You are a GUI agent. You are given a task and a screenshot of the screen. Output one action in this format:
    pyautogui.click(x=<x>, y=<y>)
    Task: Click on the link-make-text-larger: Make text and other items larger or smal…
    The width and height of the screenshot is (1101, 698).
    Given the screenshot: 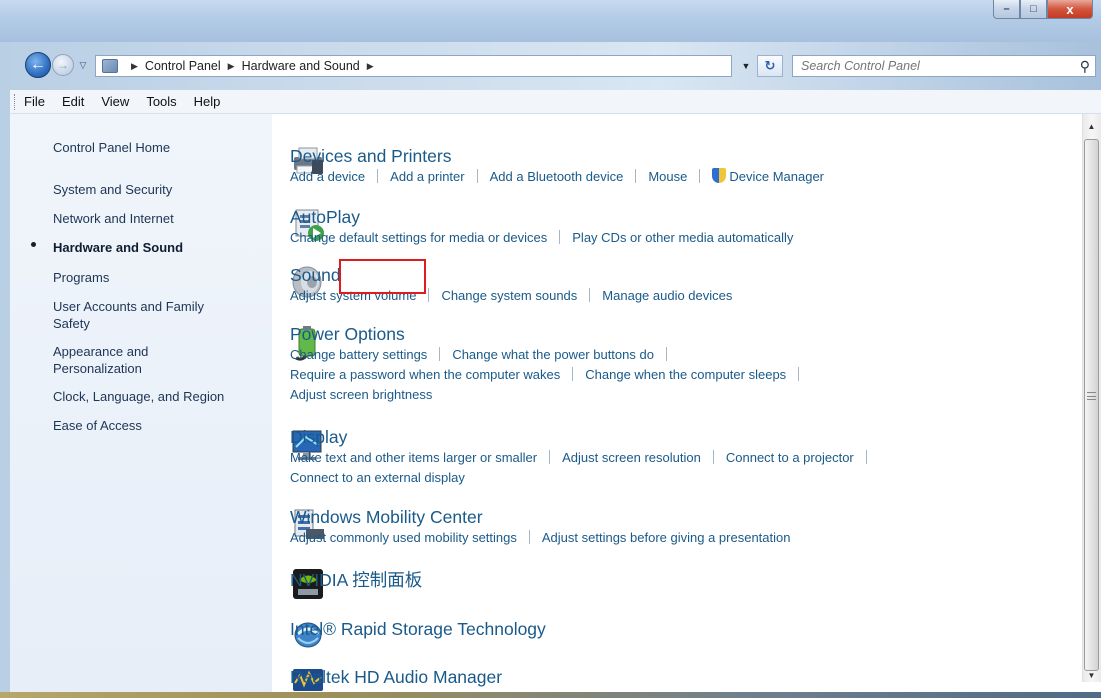 What is the action you would take?
    pyautogui.click(x=413, y=457)
    